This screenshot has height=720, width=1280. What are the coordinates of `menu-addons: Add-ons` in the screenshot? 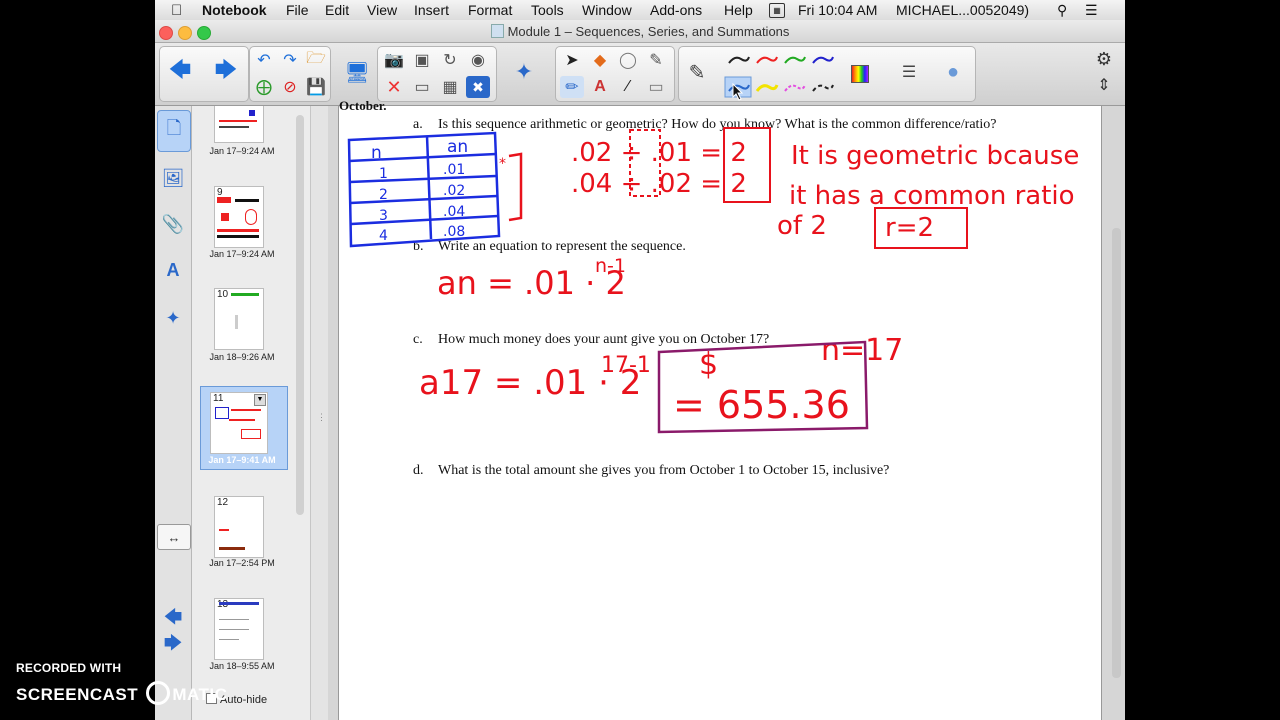 It's located at (676, 10).